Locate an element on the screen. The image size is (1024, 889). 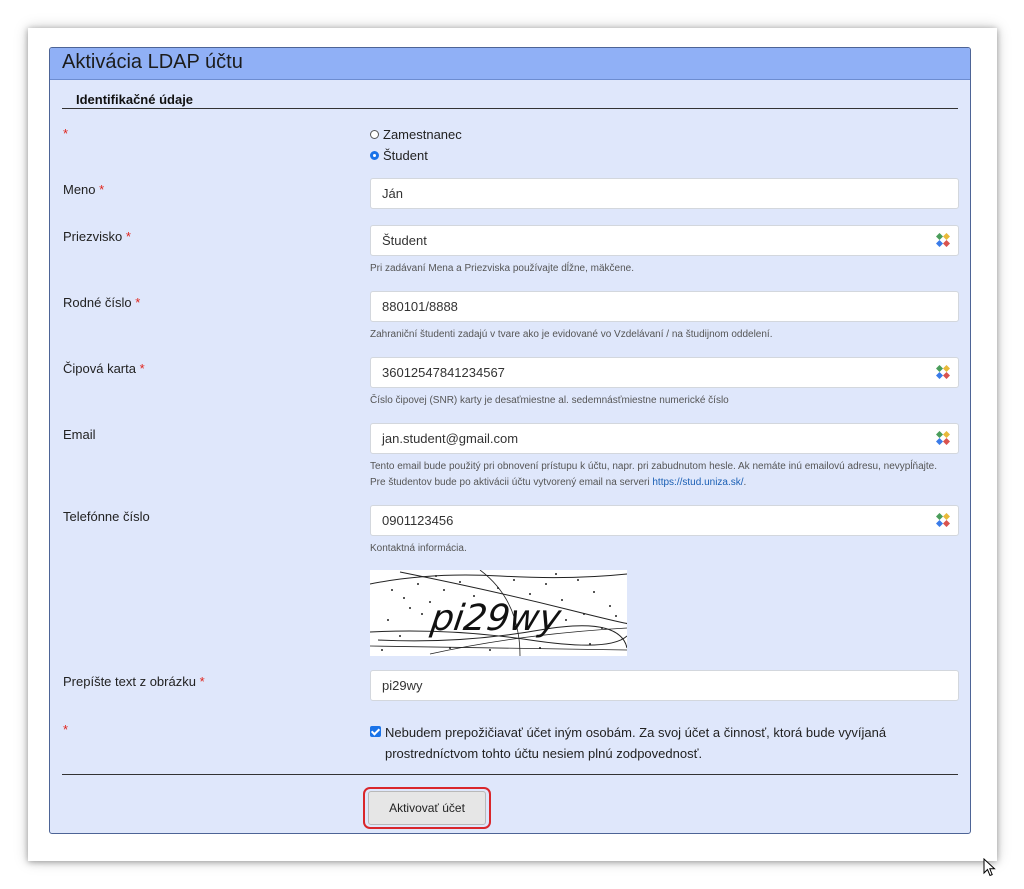
captcha-label-text: Prepíšte text z obrázku is located at coordinates (129, 681).